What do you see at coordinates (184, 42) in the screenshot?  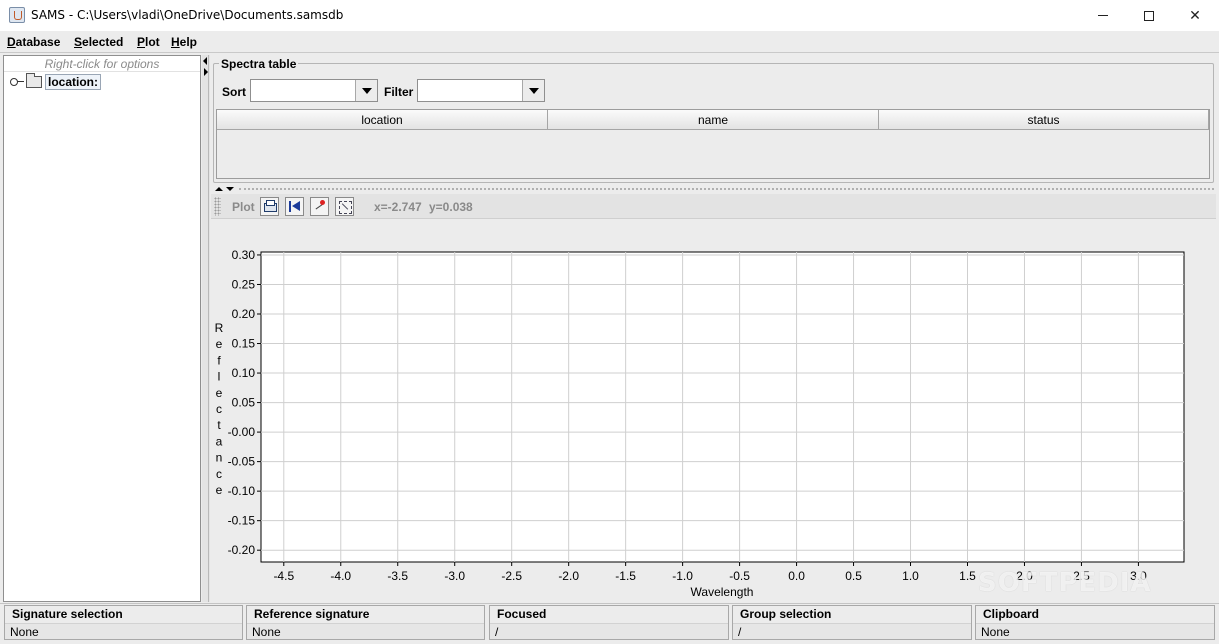 I see `menu-help: Help` at bounding box center [184, 42].